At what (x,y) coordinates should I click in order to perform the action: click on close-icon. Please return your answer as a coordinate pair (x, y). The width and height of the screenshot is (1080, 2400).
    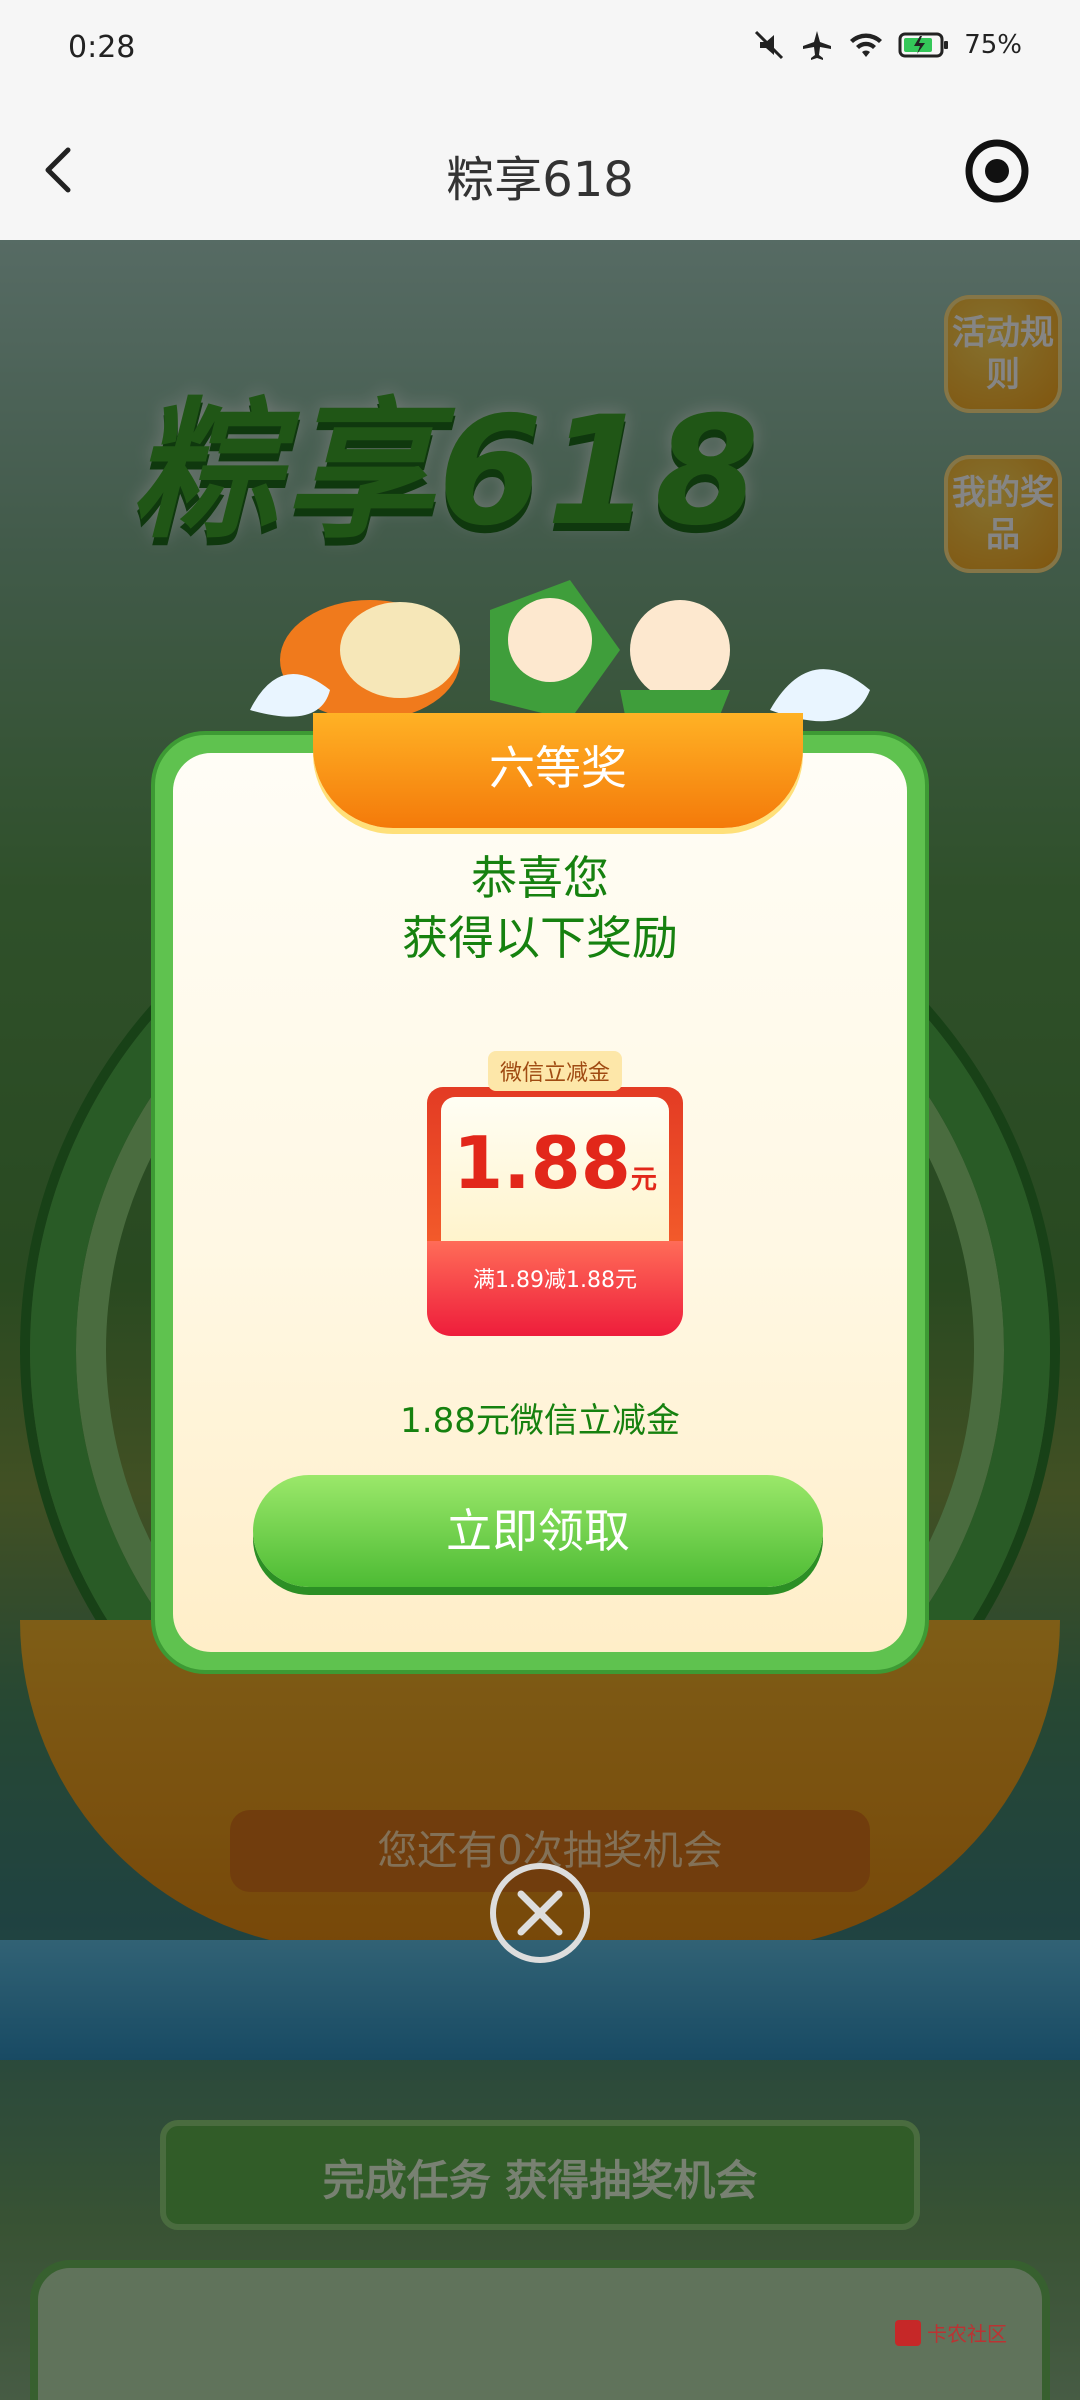
    Looking at the image, I should click on (540, 1913).